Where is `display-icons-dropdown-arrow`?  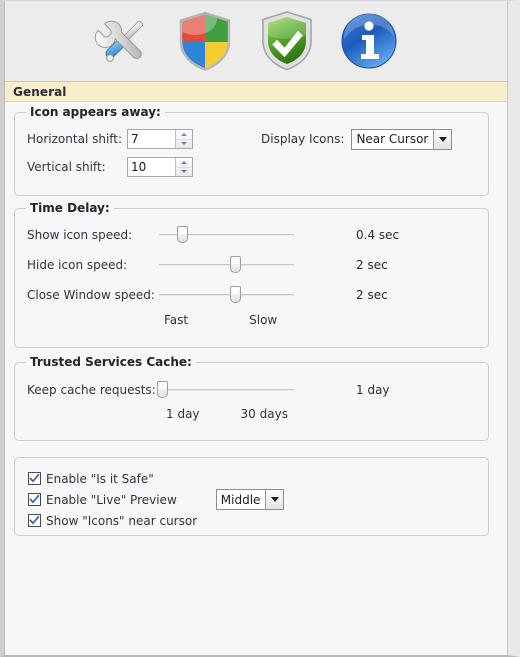
display-icons-dropdown-arrow is located at coordinates (442, 139).